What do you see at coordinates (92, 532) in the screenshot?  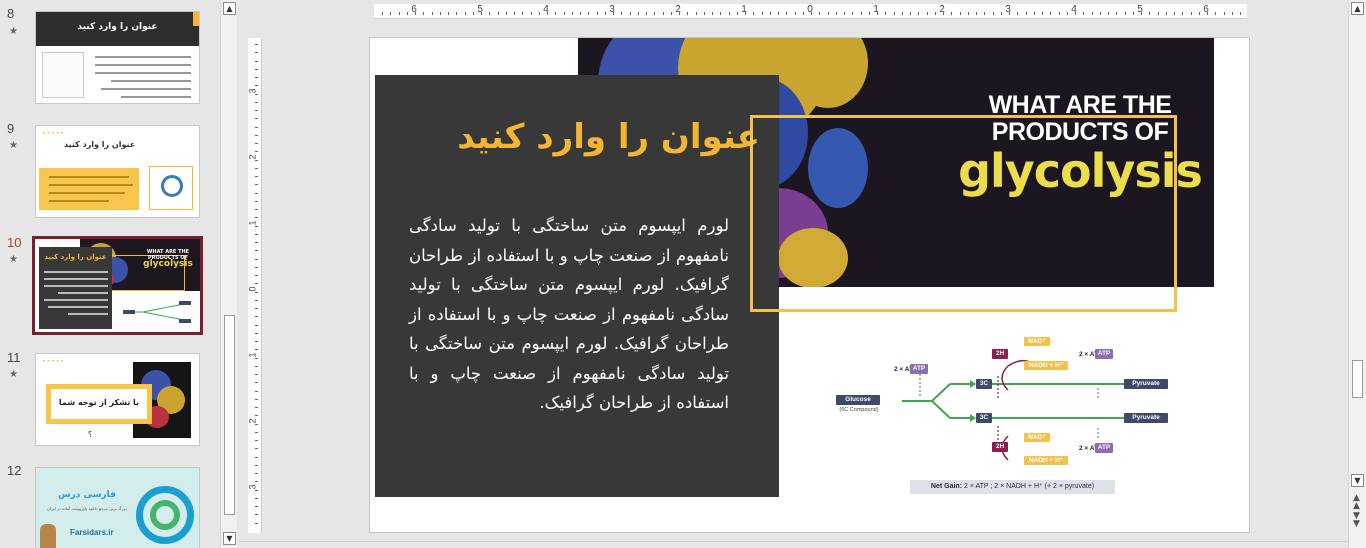 I see `brand-url: Farsidars.ir` at bounding box center [92, 532].